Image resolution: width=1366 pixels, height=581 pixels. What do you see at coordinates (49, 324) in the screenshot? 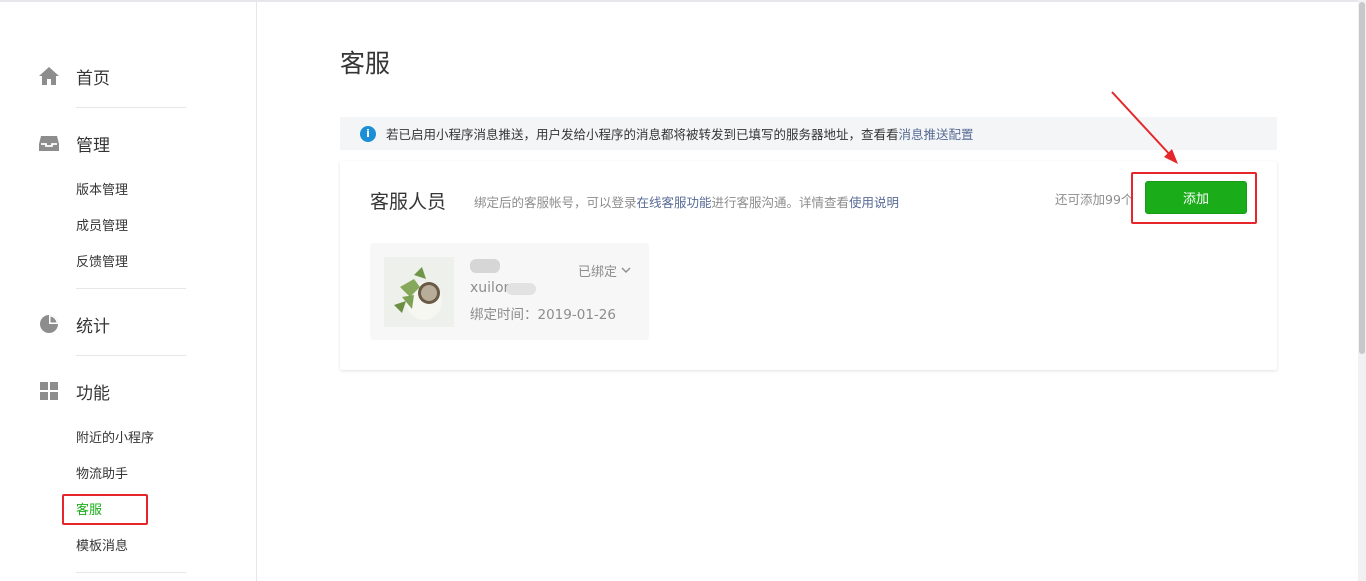
I see `pie-chart-icon` at bounding box center [49, 324].